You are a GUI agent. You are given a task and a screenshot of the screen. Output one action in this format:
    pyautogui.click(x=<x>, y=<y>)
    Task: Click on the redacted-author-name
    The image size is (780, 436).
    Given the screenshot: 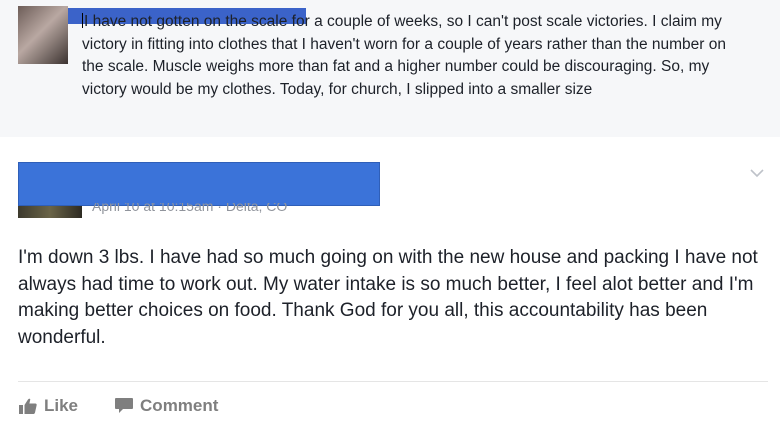 What is the action you would take?
    pyautogui.click(x=199, y=184)
    